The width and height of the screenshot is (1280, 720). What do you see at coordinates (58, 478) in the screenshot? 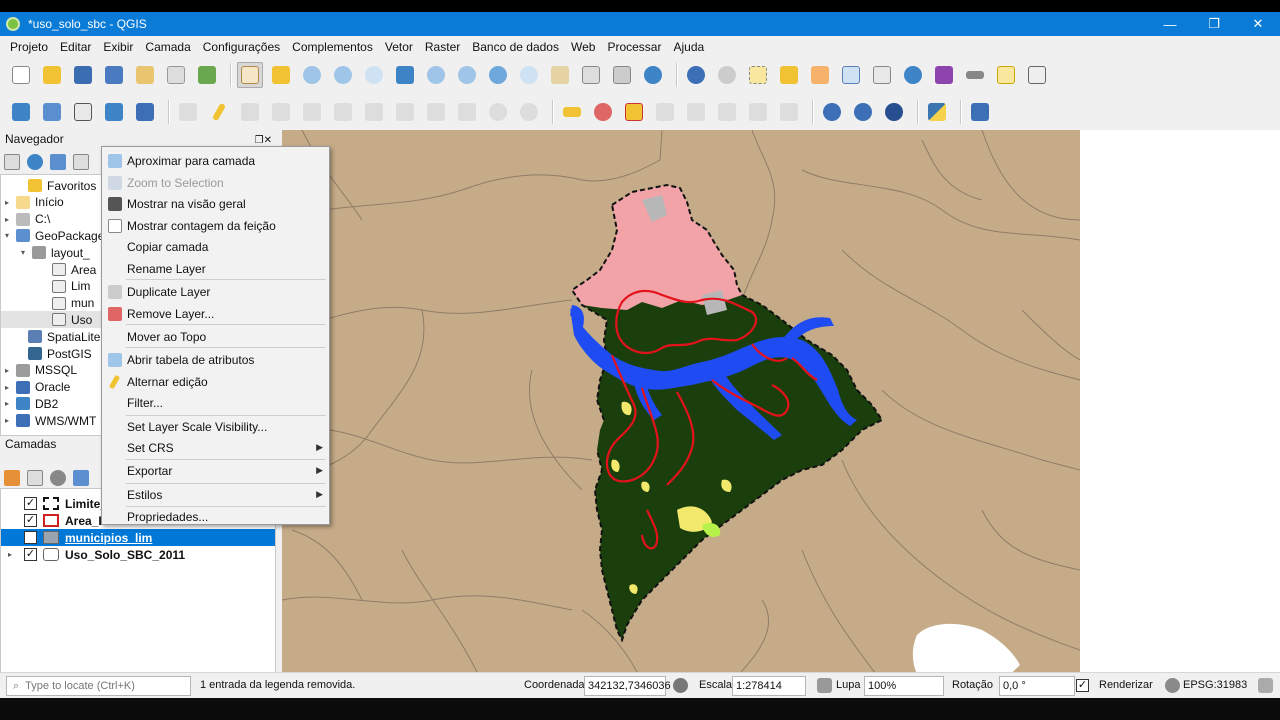
I see `eye-icon` at bounding box center [58, 478].